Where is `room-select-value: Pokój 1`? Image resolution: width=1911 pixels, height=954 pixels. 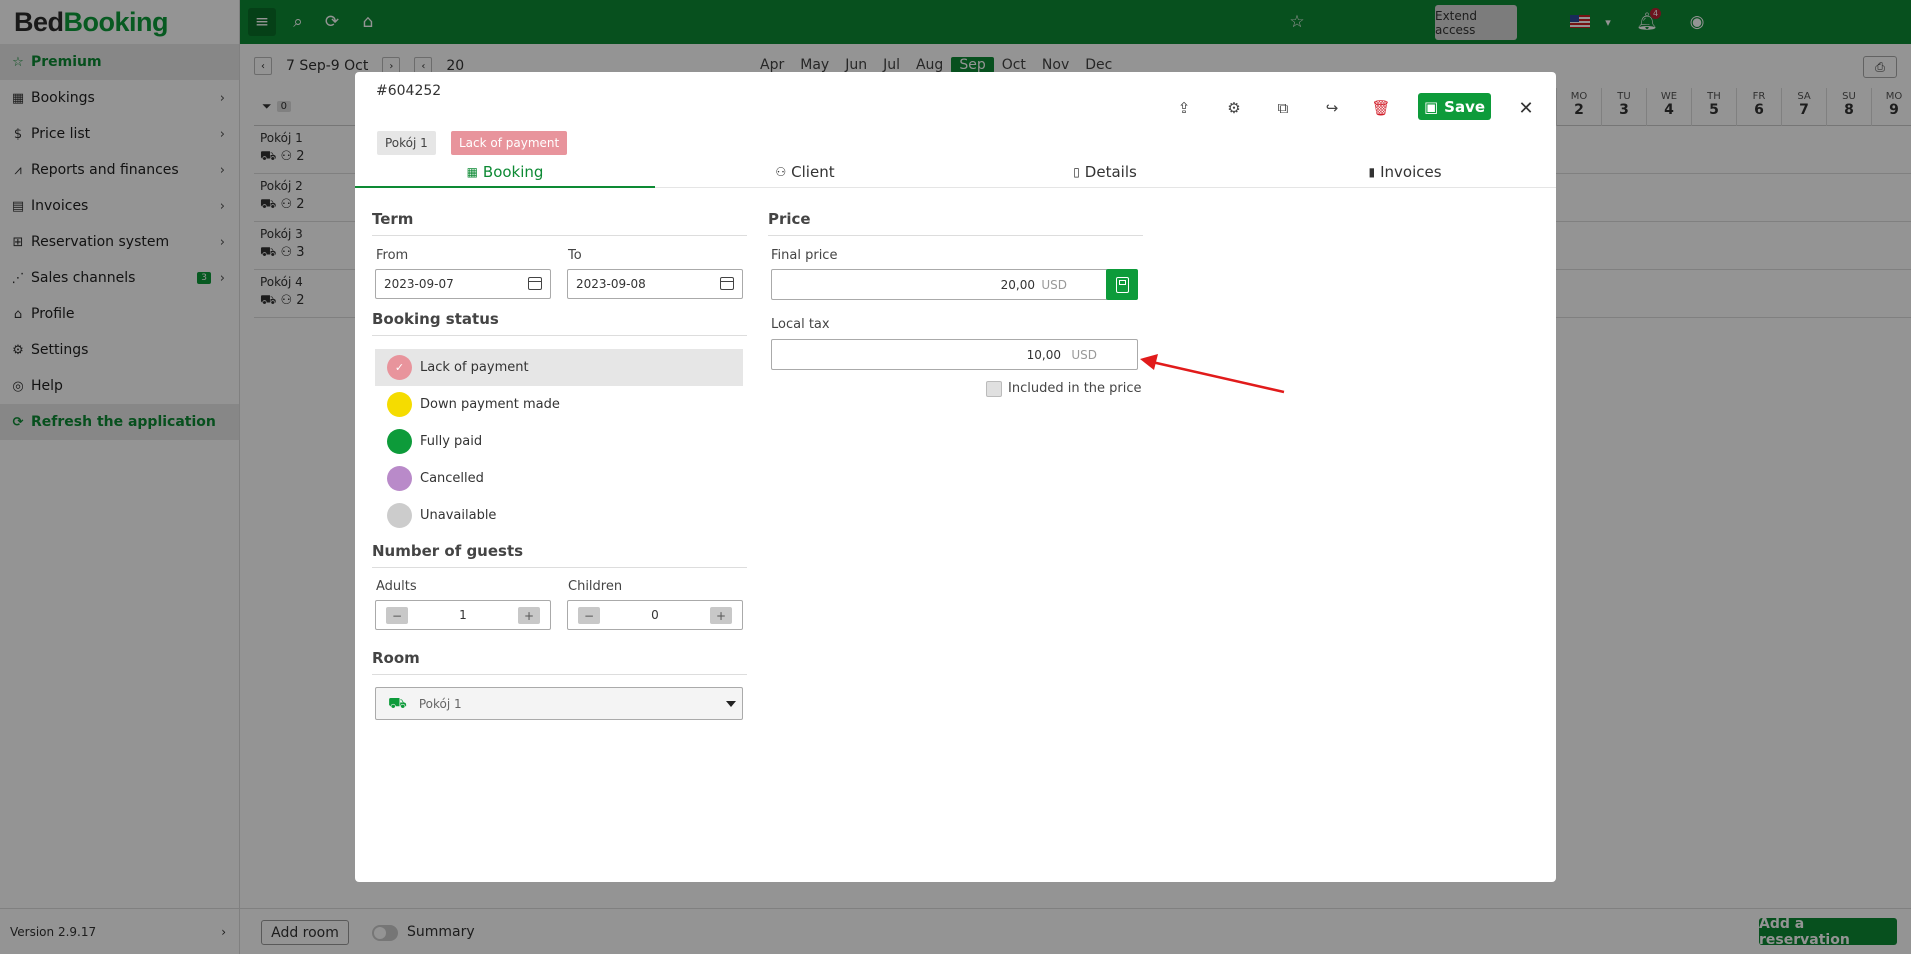
room-select-value: Pokój 1 is located at coordinates (440, 703).